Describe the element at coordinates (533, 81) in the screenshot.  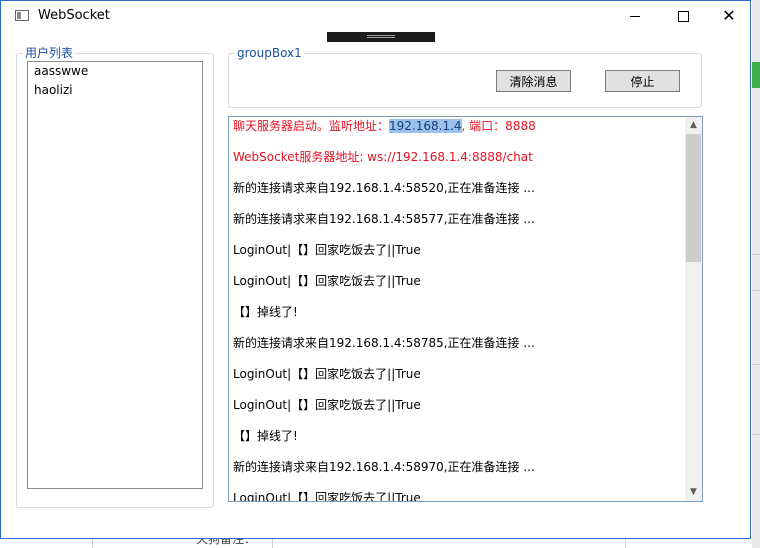
I see `clear-messages-button: 清除消息` at that location.